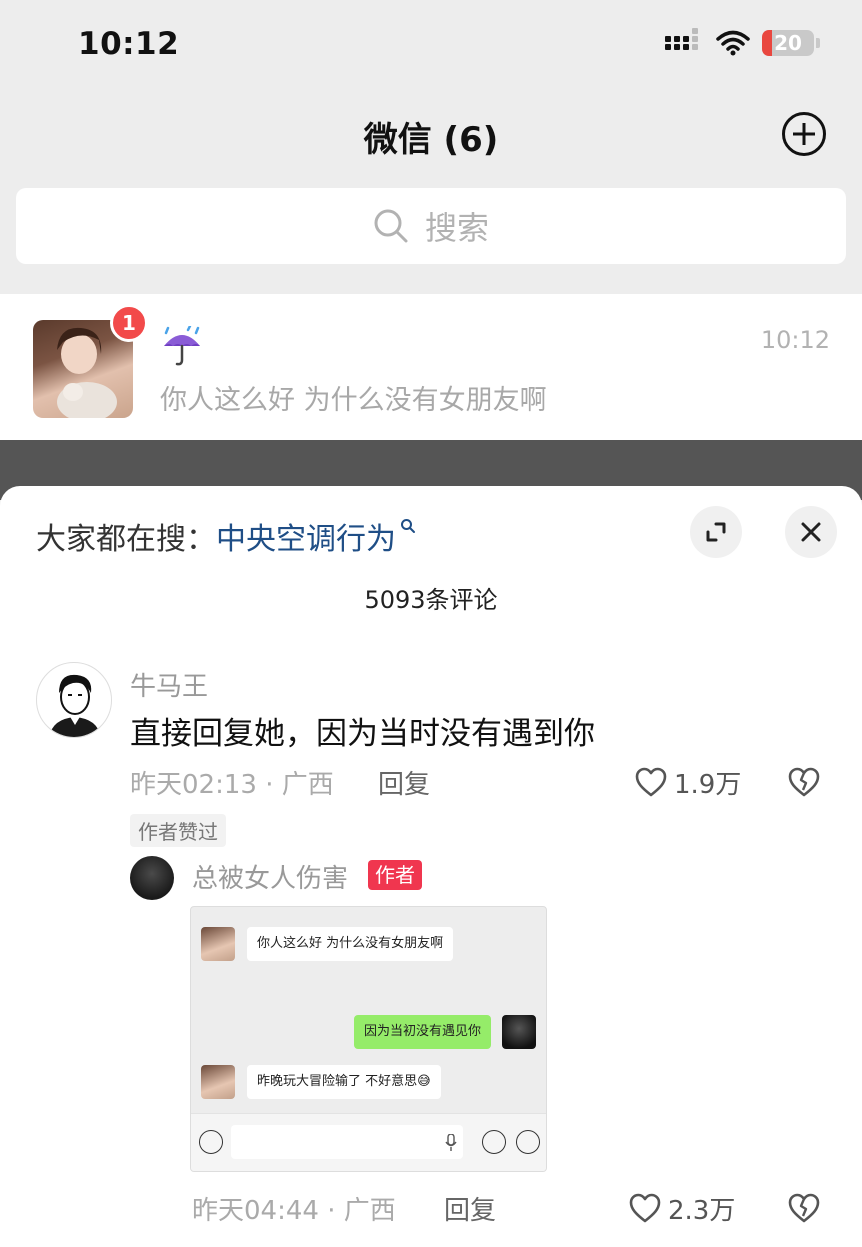 The image size is (862, 1247). I want to click on reply-username: 总被女人伤害, so click(270, 876).